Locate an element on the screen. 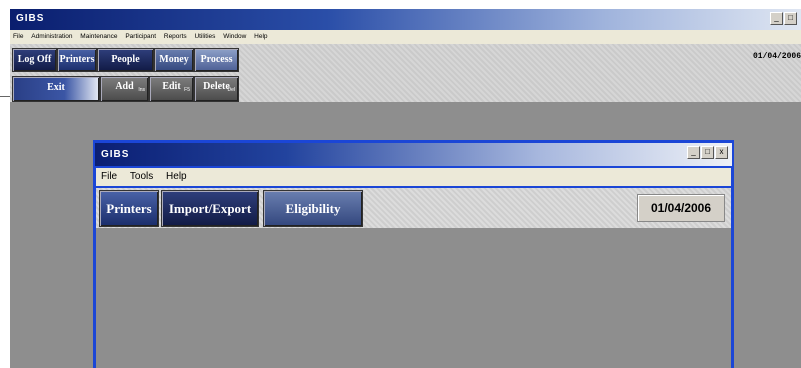 The width and height of the screenshot is (801, 368). log-off-button: Log Off is located at coordinates (34, 60).